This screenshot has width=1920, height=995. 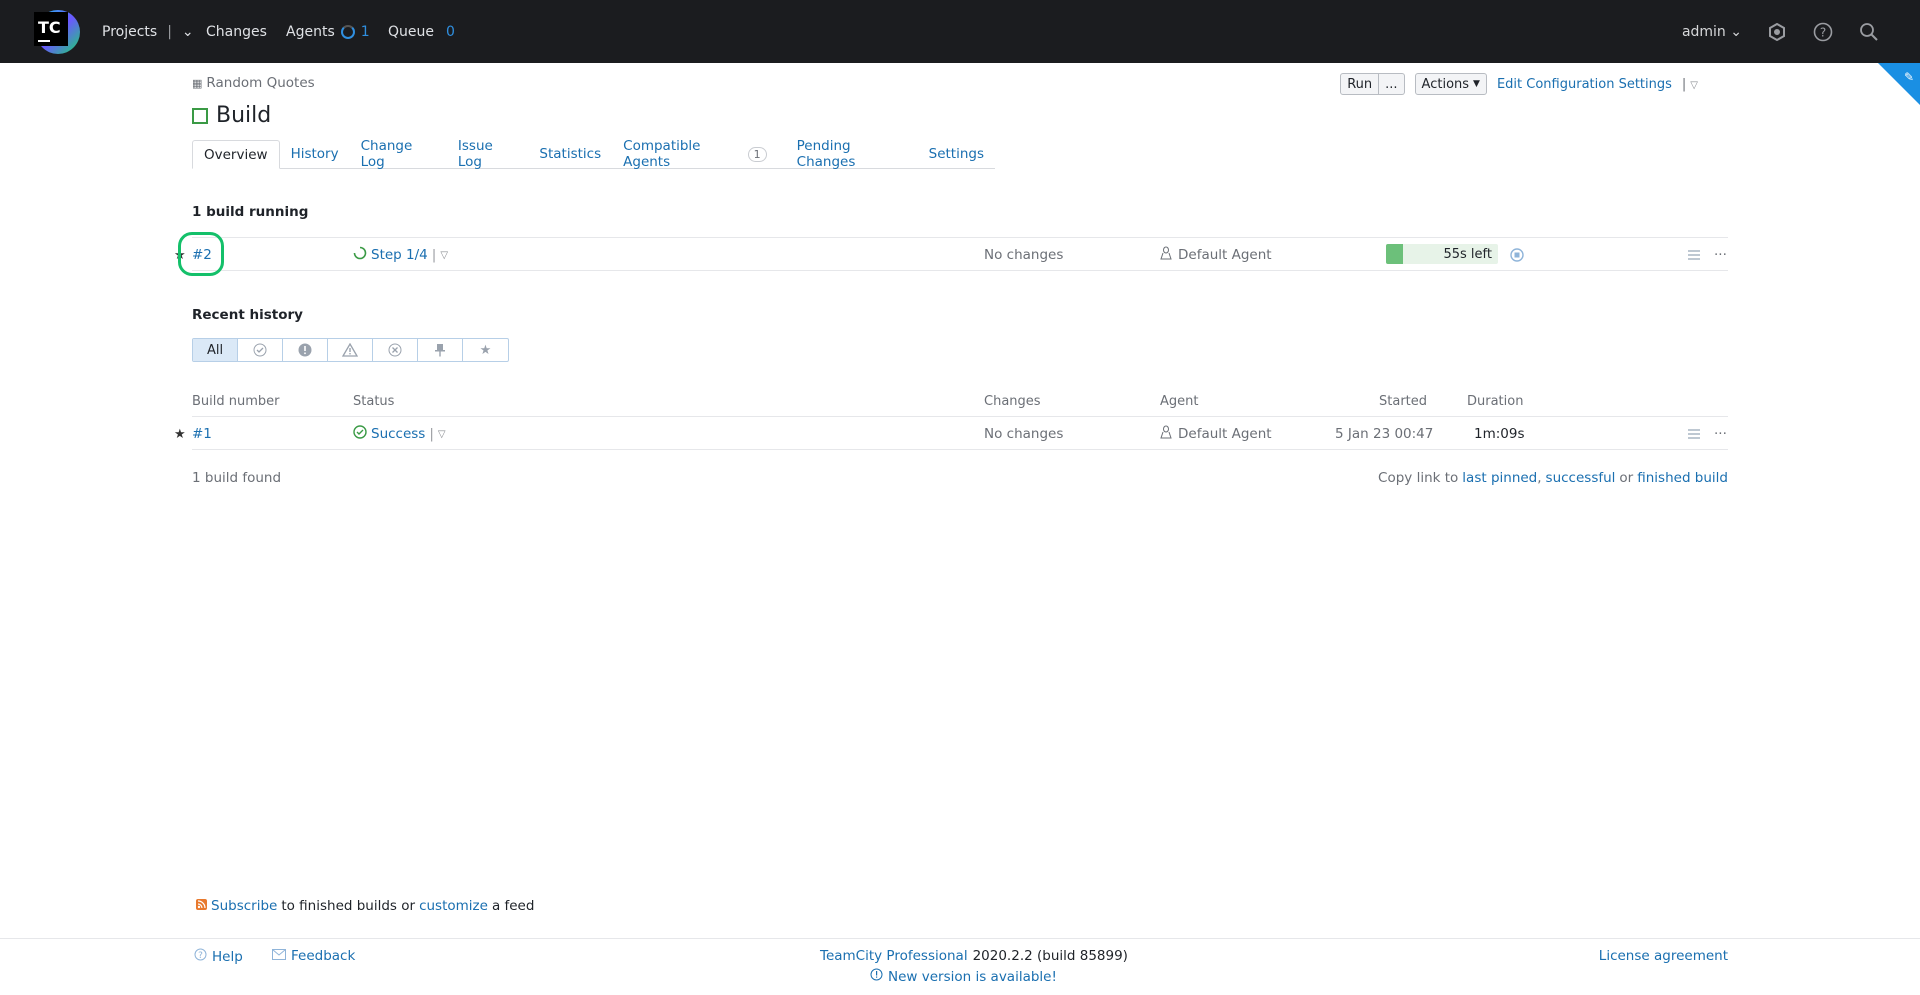 I want to click on chevron-down-icon: ⌄, so click(x=187, y=31).